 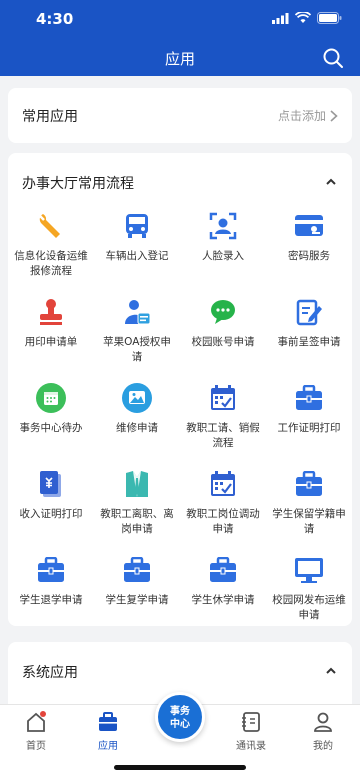 I want to click on add-common-app-button: 点击添加, so click(x=308, y=115).